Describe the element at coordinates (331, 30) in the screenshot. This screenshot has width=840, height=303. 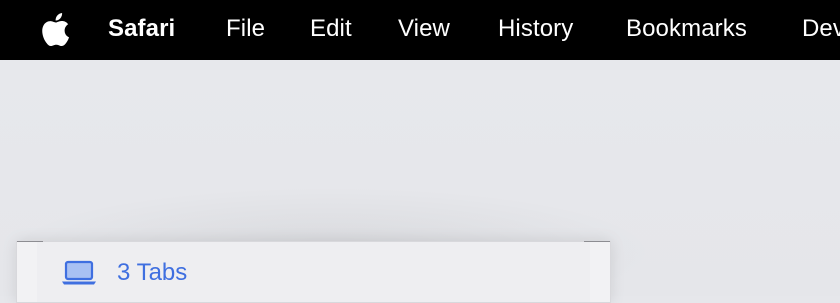
I see `menu-edit: Edit` at that location.